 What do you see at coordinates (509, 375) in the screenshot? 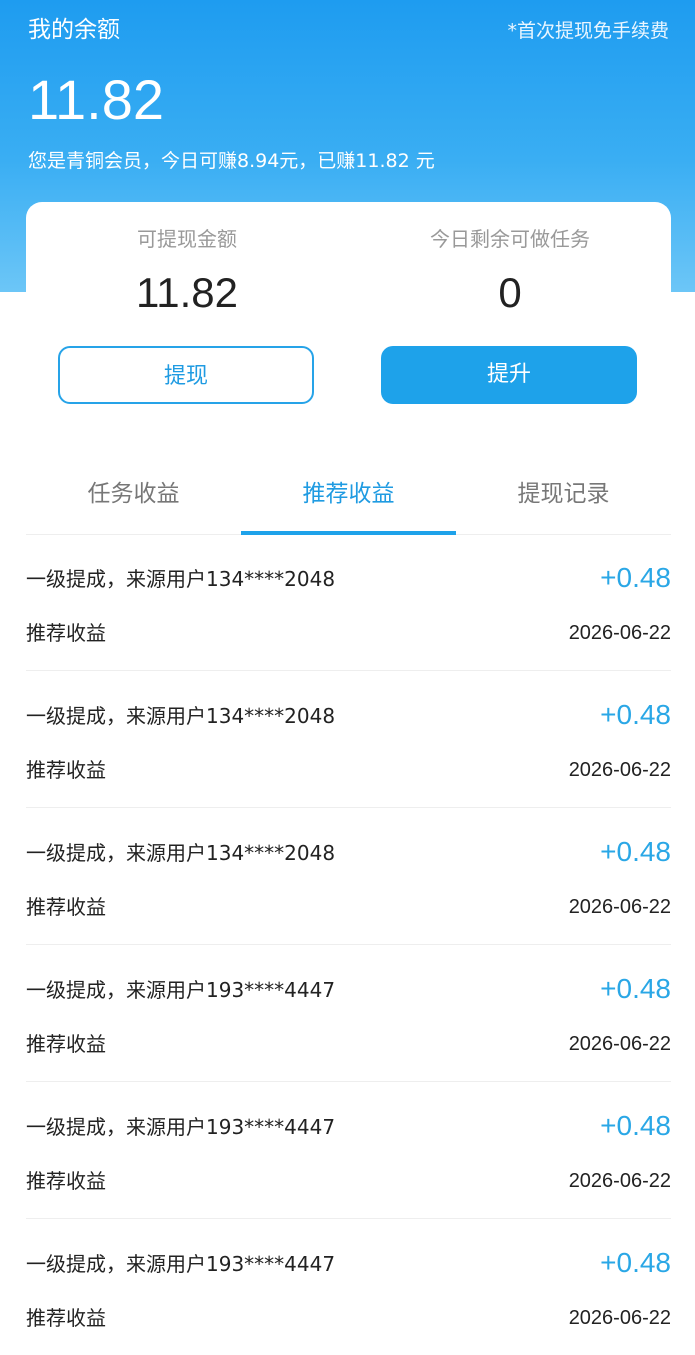
I see `upgrade-button: 提升` at bounding box center [509, 375].